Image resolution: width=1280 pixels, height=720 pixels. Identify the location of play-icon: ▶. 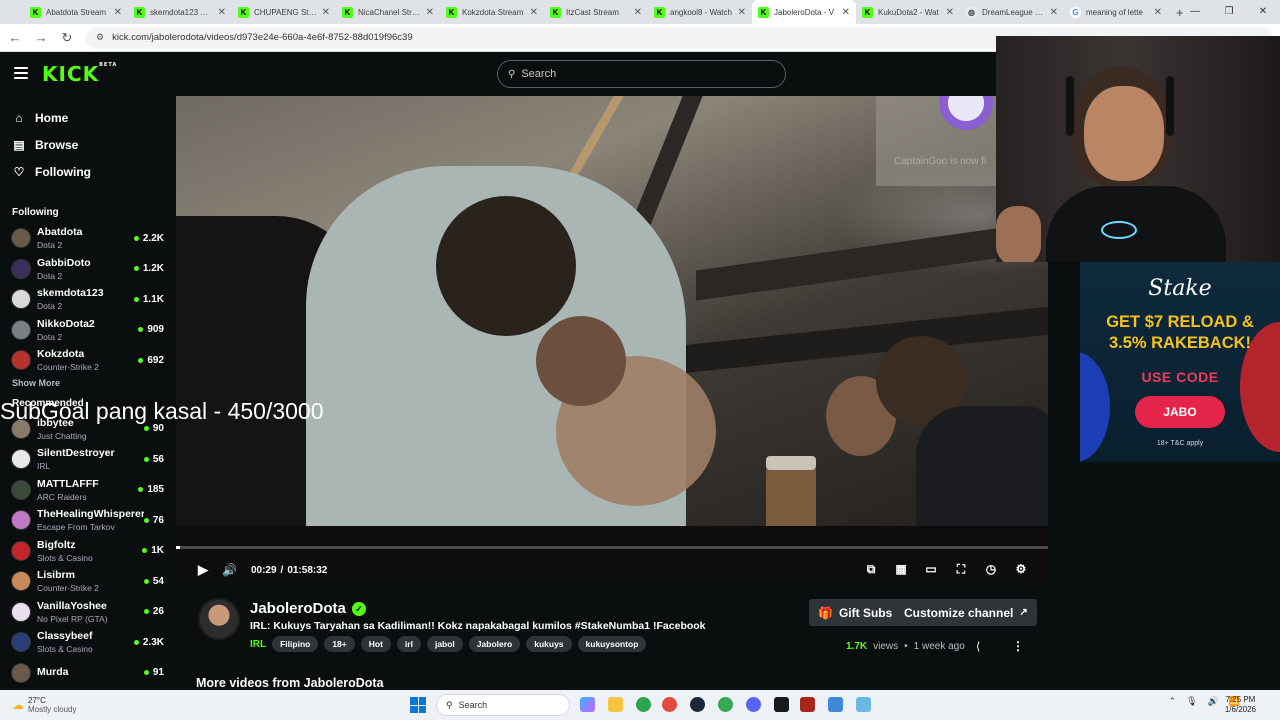
(203, 570).